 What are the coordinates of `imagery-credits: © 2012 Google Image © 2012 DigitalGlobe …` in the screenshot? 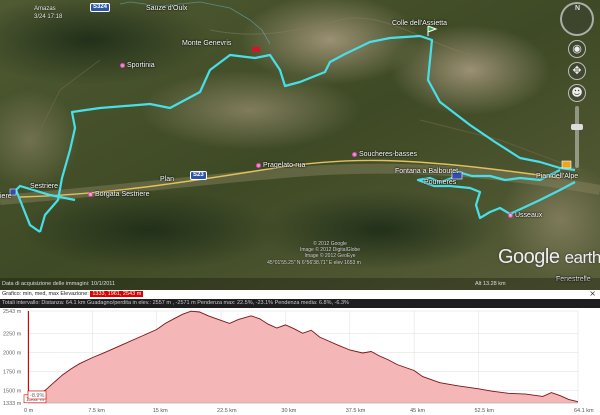 It's located at (330, 250).